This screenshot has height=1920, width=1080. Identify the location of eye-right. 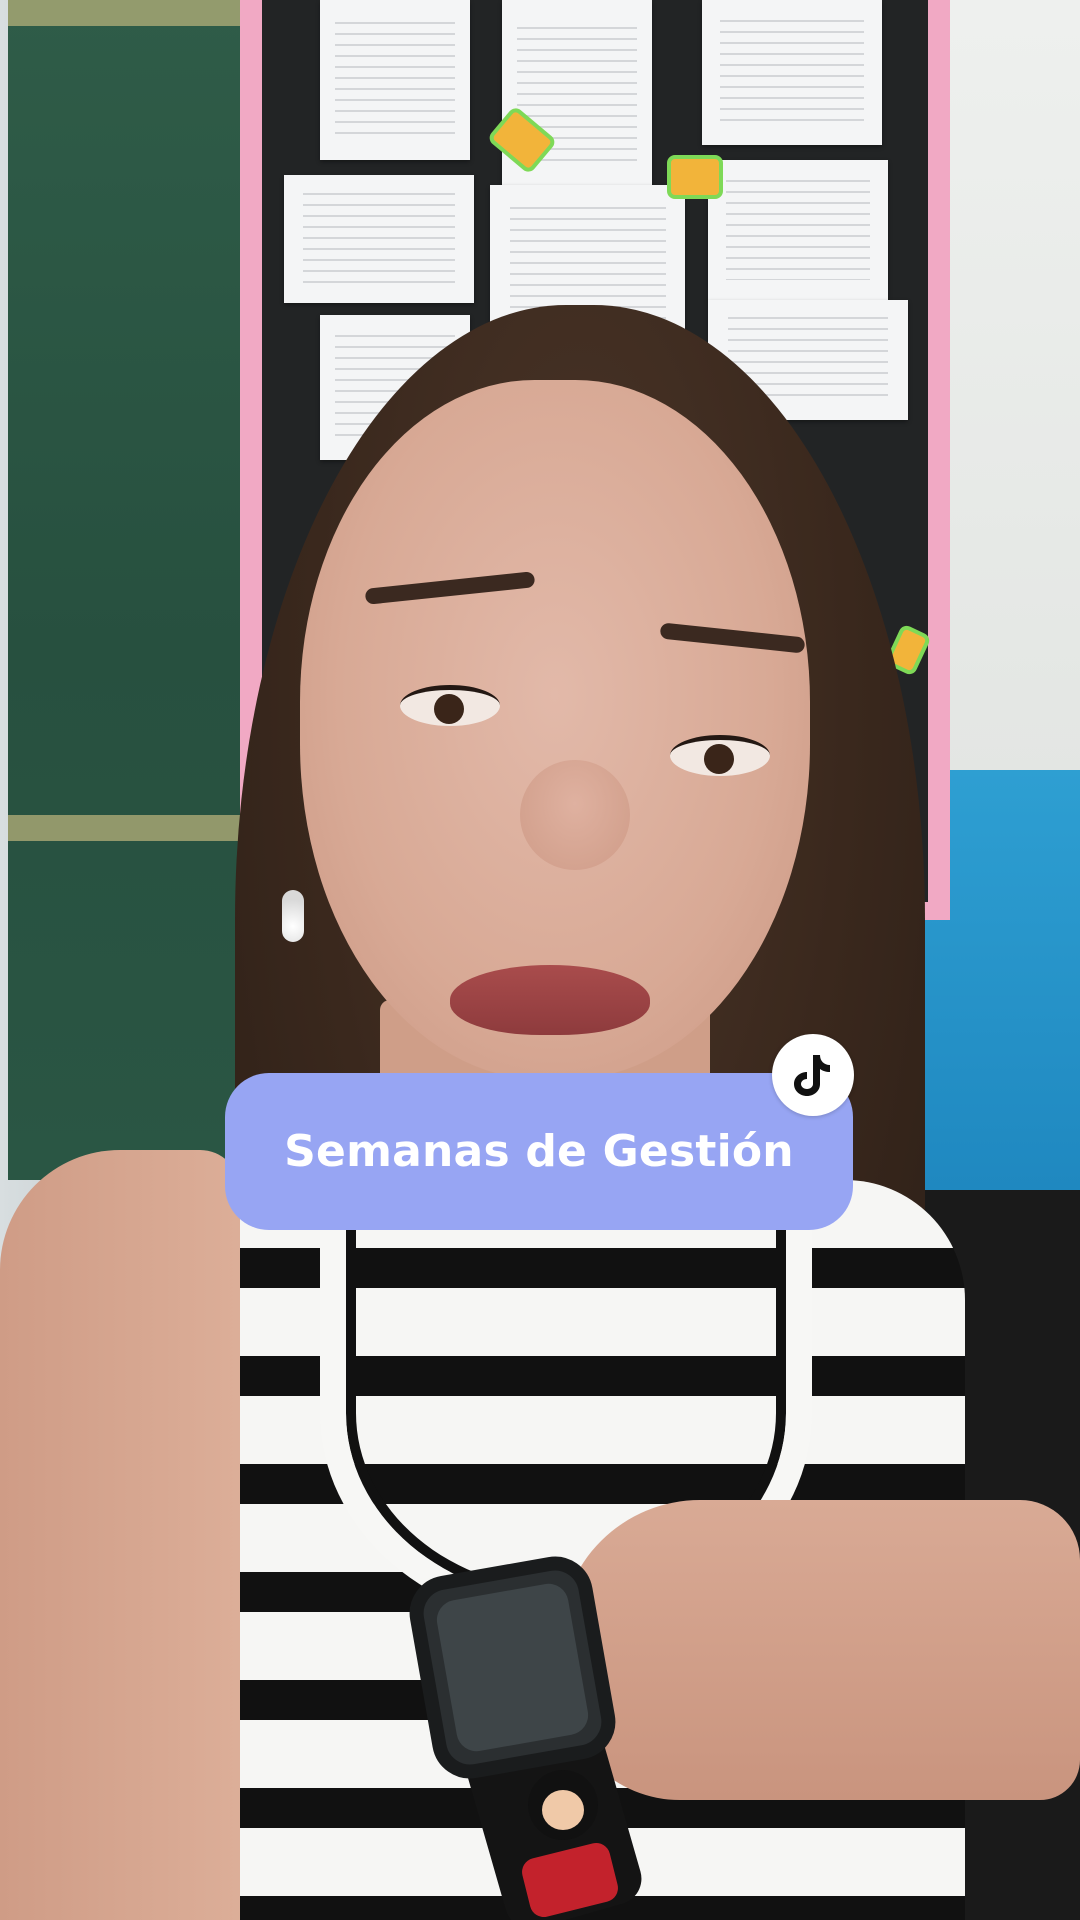
(720, 755).